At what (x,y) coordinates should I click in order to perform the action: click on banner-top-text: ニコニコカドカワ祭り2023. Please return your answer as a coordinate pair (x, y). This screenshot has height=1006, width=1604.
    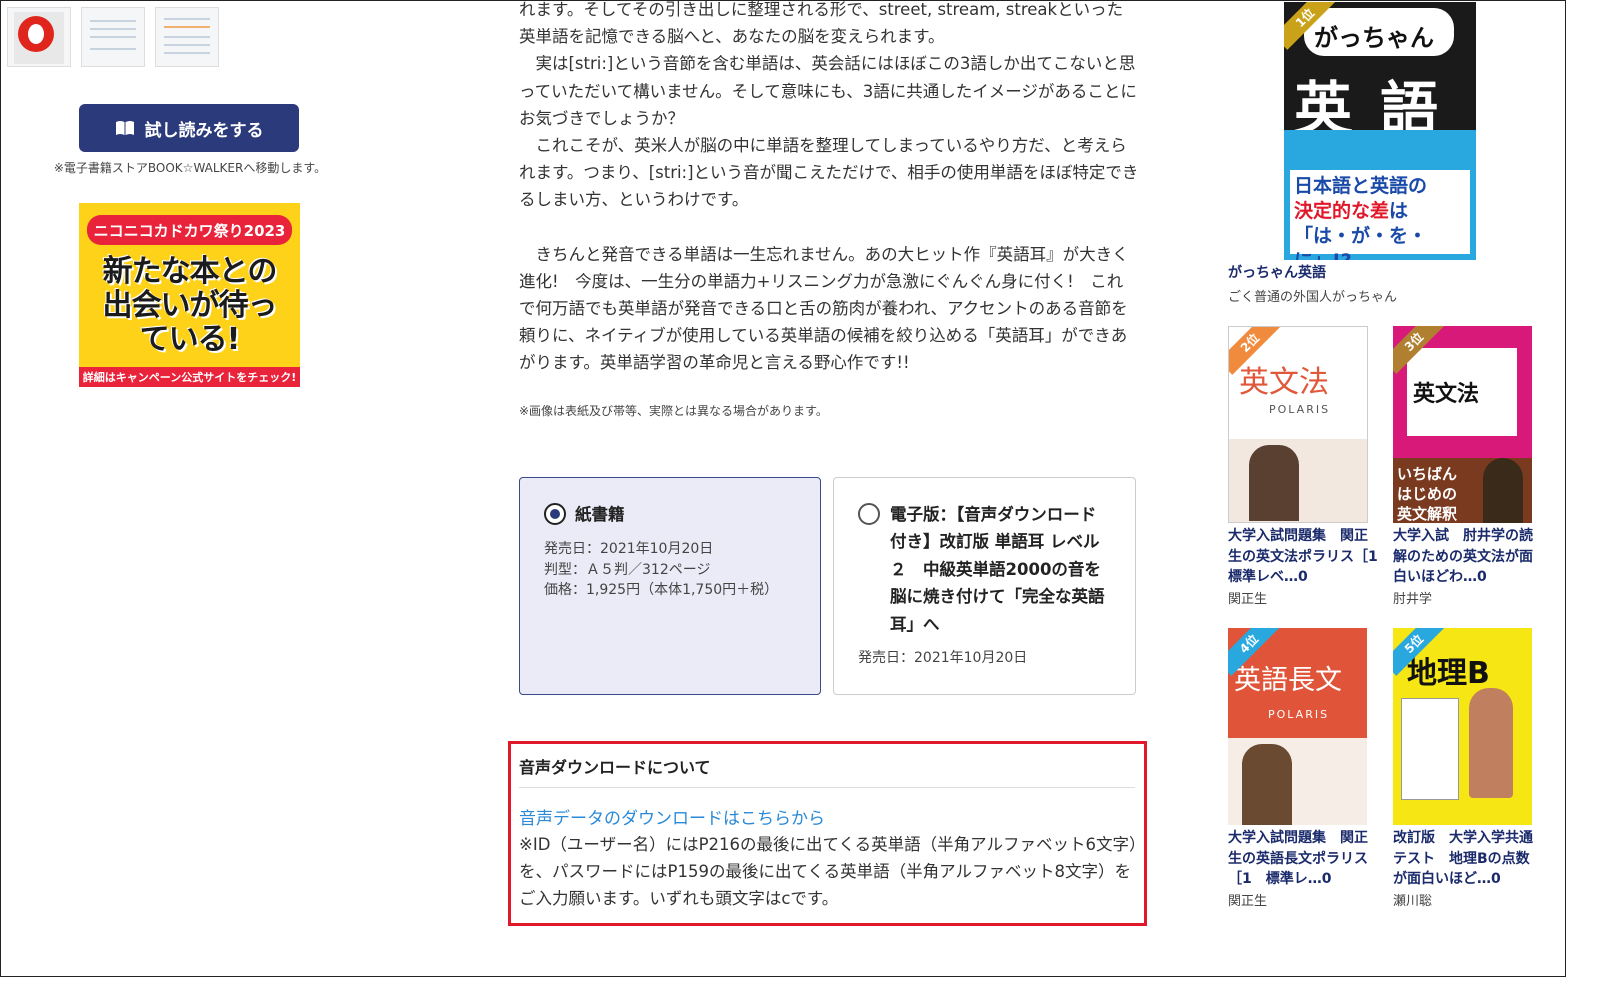
    Looking at the image, I should click on (189, 230).